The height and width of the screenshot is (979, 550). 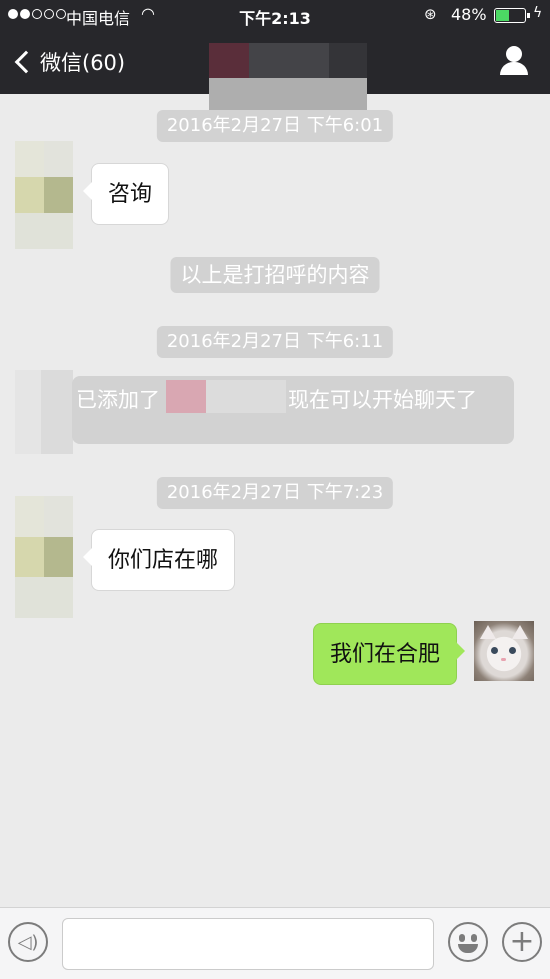 What do you see at coordinates (538, 13) in the screenshot?
I see `charging-icon: ϟ` at bounding box center [538, 13].